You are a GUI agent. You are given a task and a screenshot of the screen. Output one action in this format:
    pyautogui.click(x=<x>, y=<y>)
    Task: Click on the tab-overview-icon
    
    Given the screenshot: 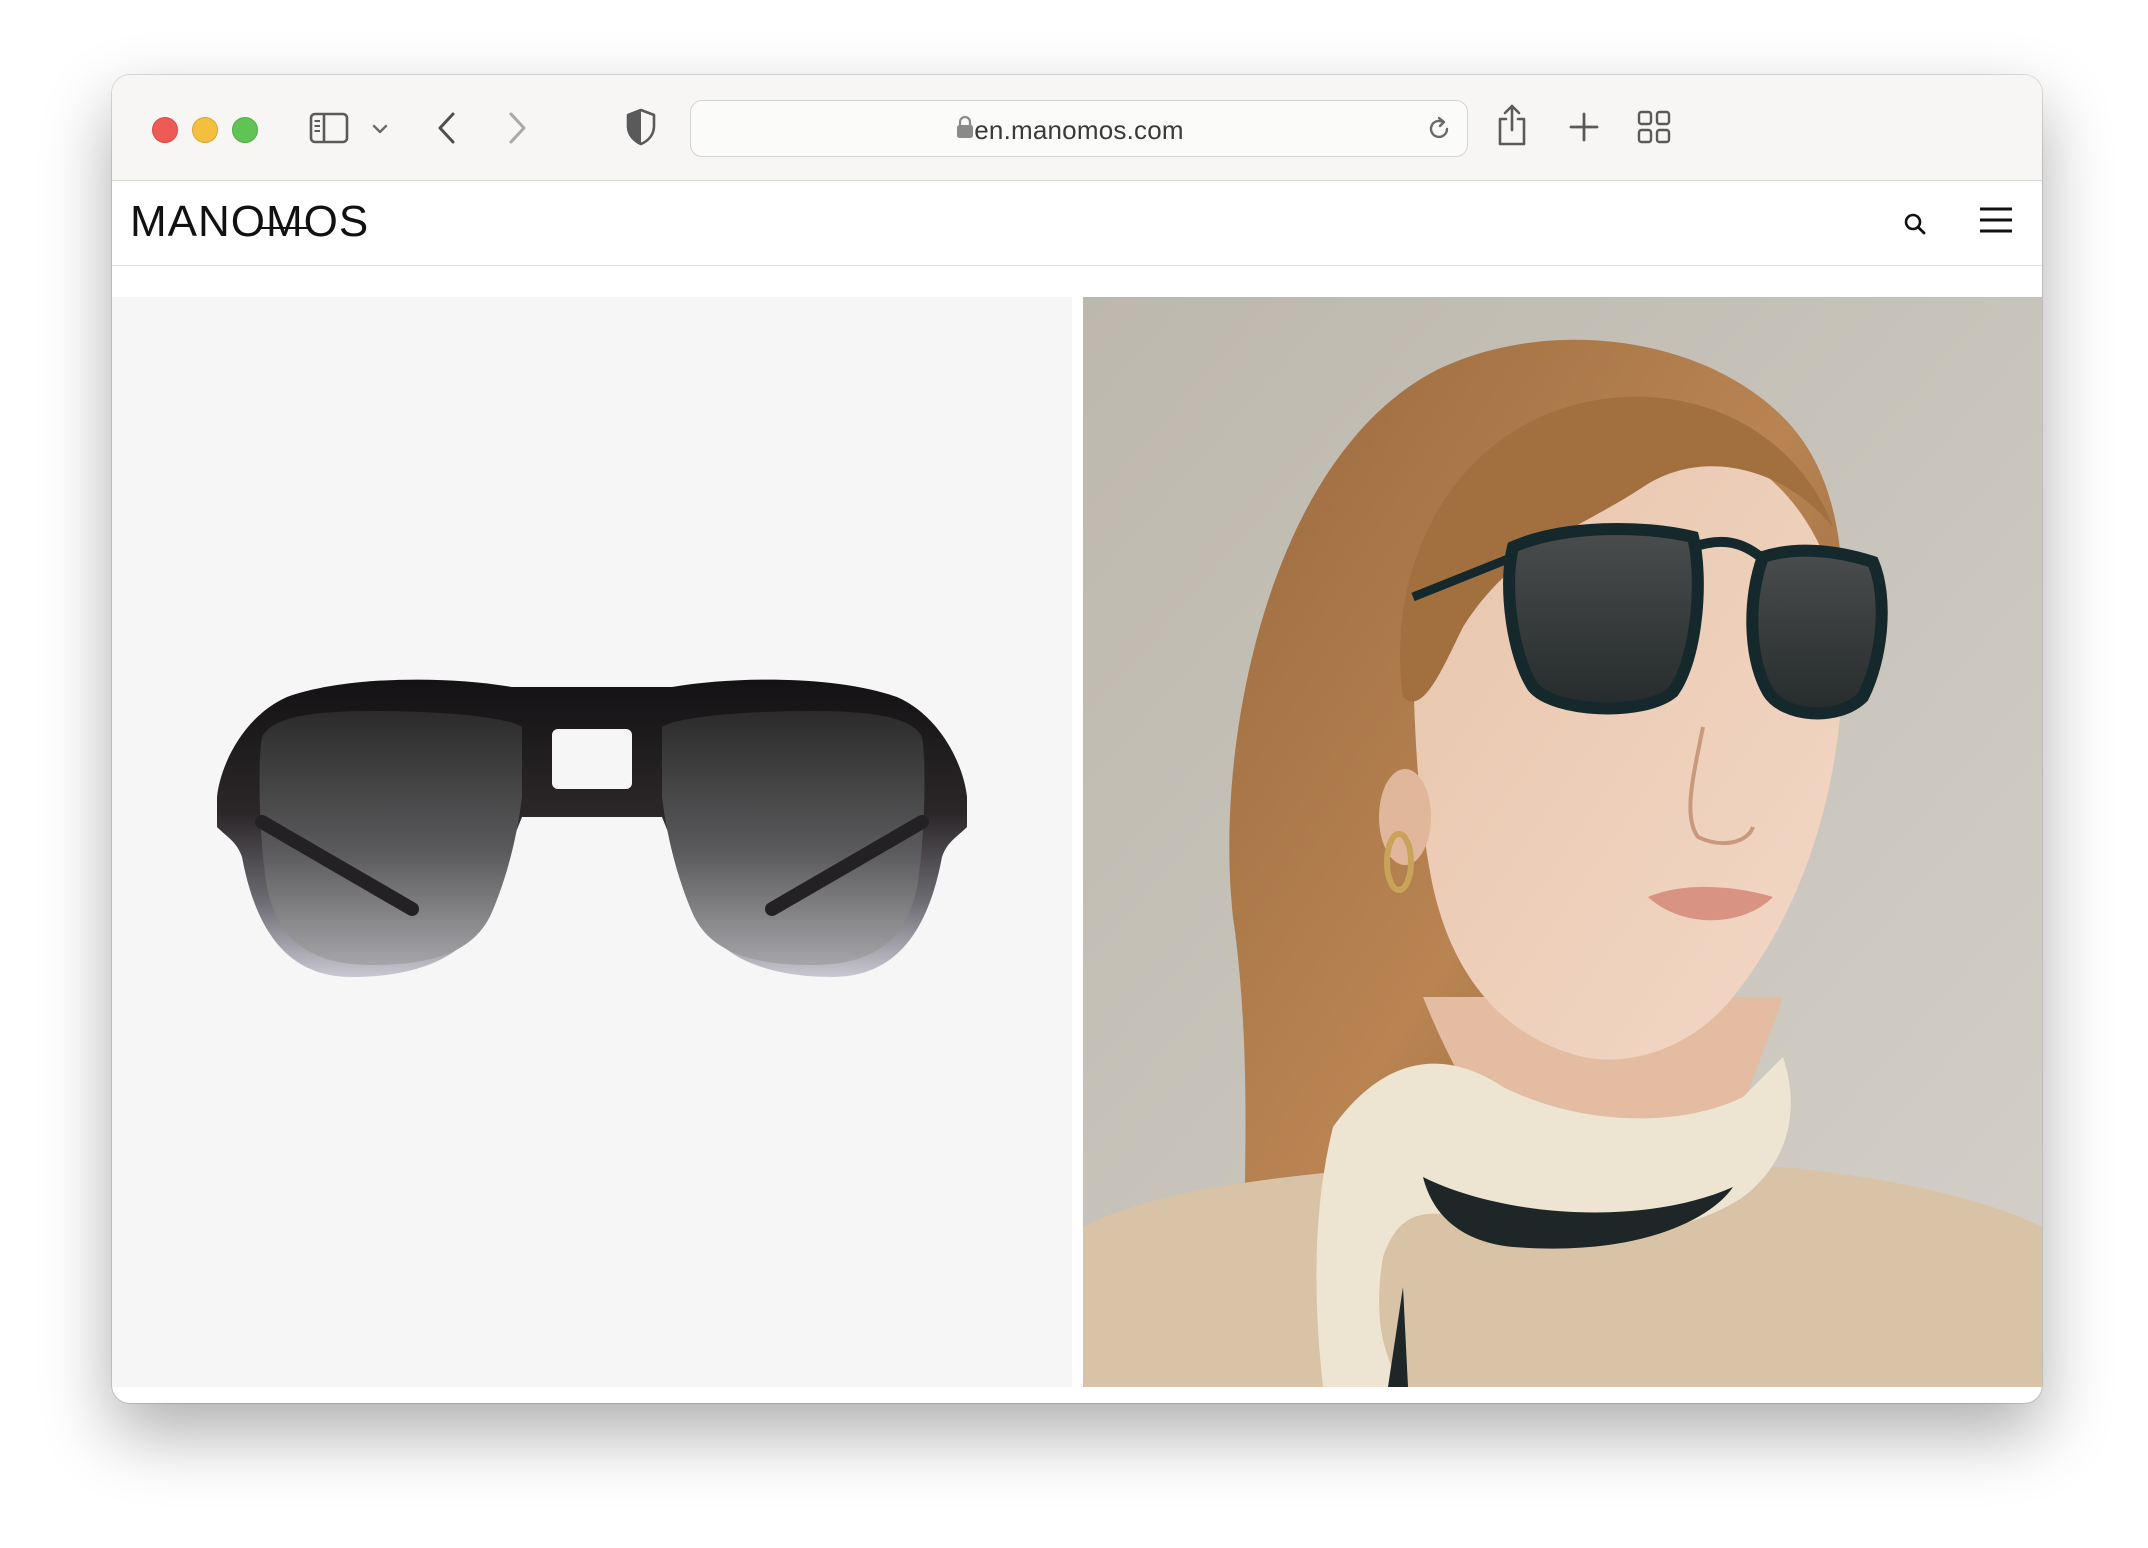 What is the action you would take?
    pyautogui.click(x=1654, y=127)
    